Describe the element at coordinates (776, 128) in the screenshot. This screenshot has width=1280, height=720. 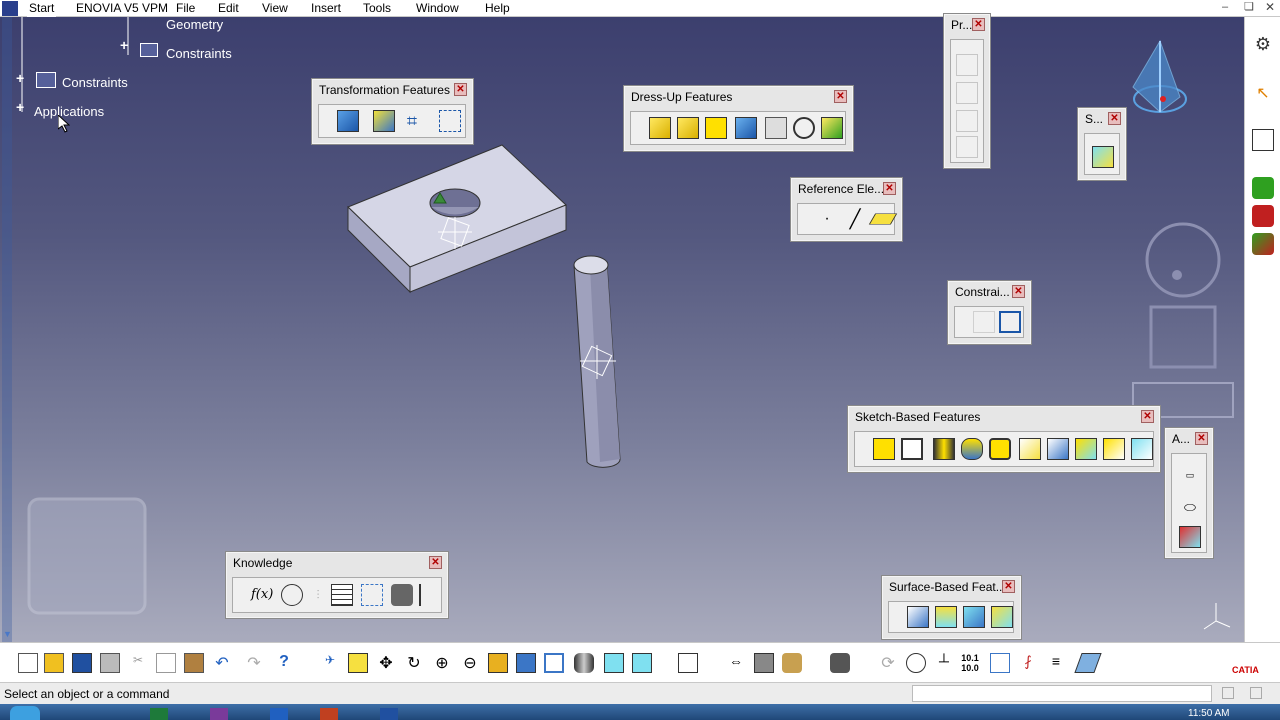
I see `thickness-icon` at that location.